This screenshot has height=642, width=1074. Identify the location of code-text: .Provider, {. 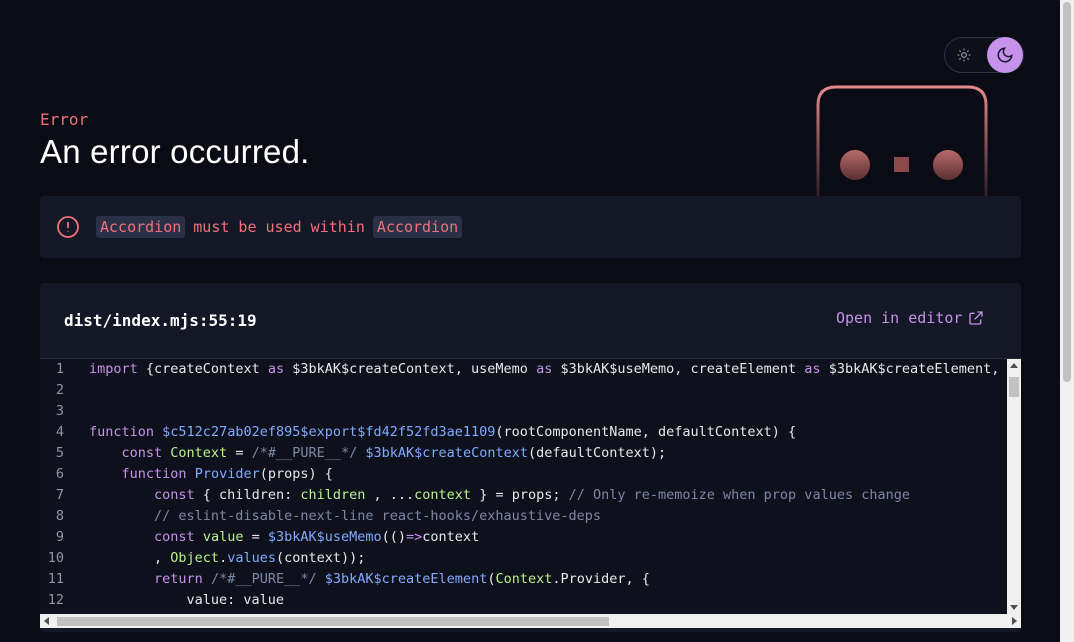
(601, 579).